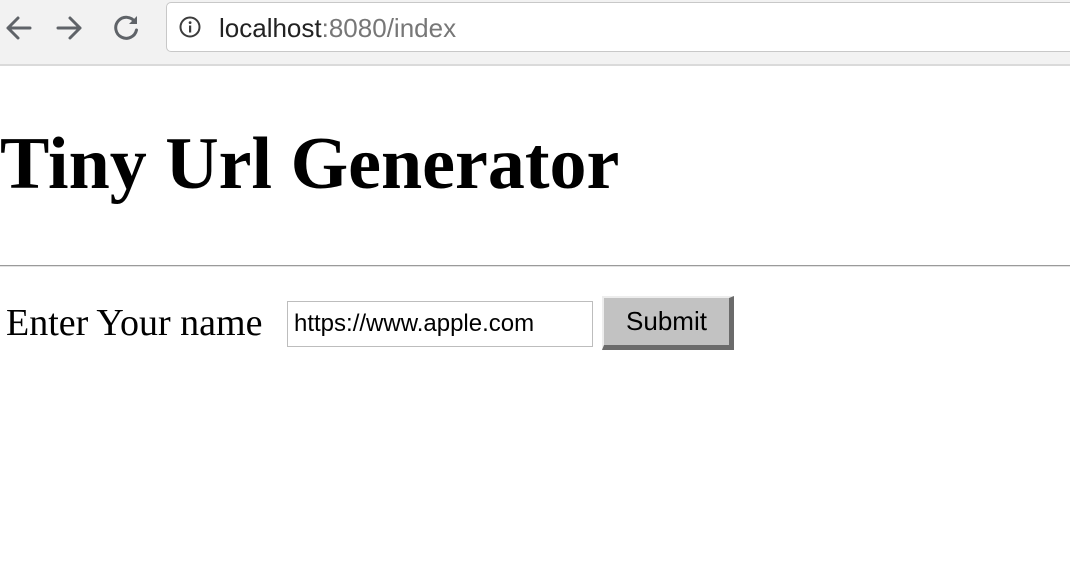  I want to click on url-text: localhost:8080/index, so click(337, 28).